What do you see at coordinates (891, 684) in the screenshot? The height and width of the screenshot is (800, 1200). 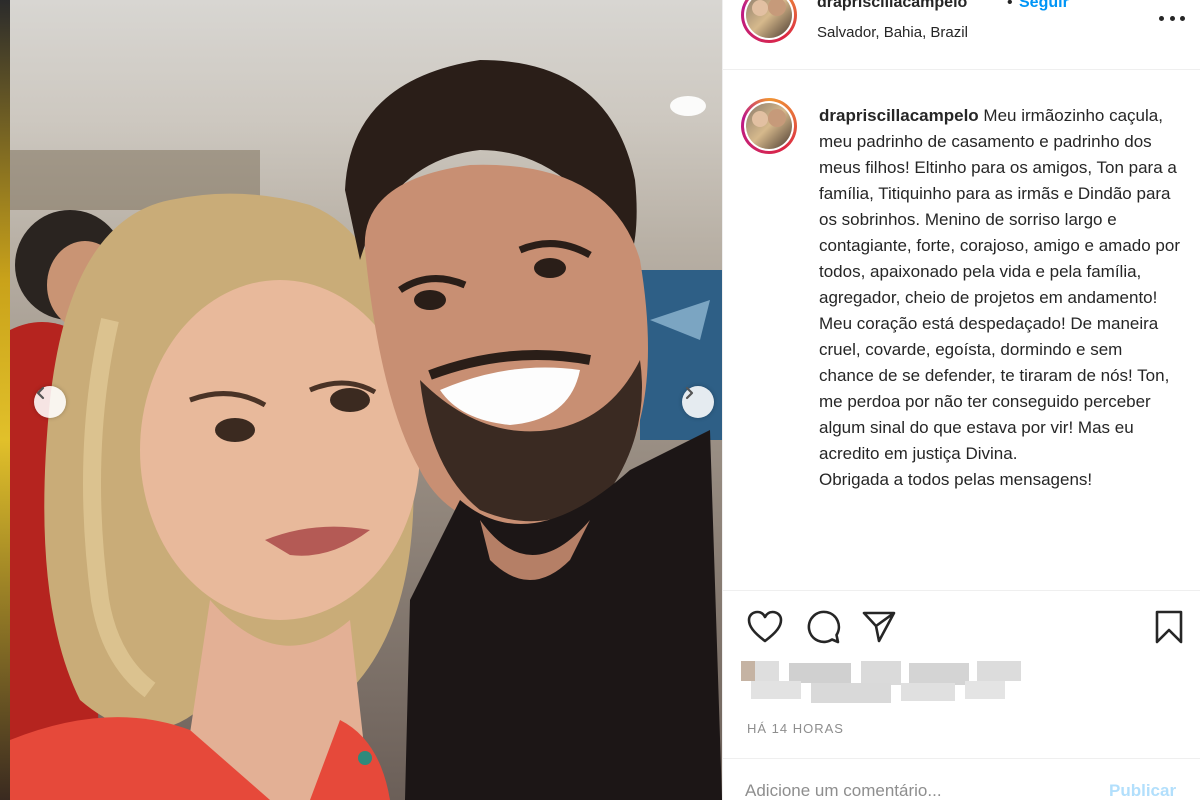 I see `likes-blurred` at bounding box center [891, 684].